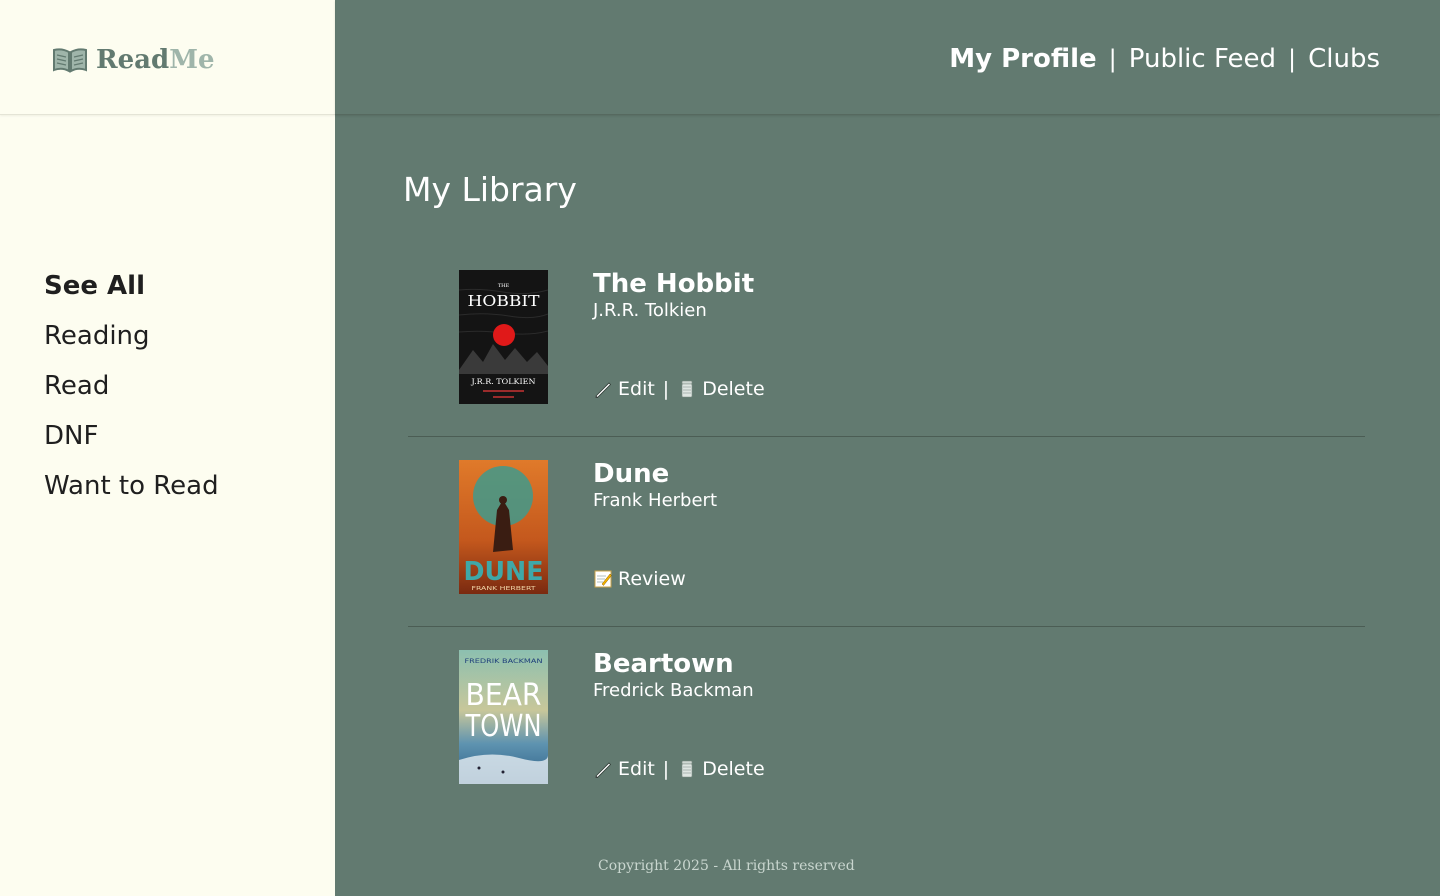 This screenshot has width=1440, height=896. I want to click on brand-name-part2: Me, so click(192, 60).